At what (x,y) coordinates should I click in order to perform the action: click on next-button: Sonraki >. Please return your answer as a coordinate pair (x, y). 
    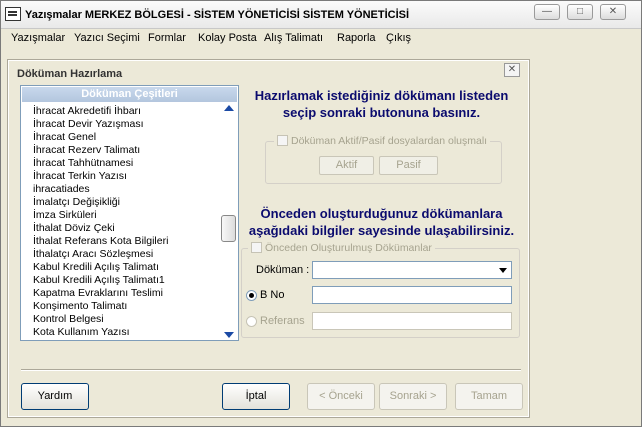
    Looking at the image, I should click on (413, 396).